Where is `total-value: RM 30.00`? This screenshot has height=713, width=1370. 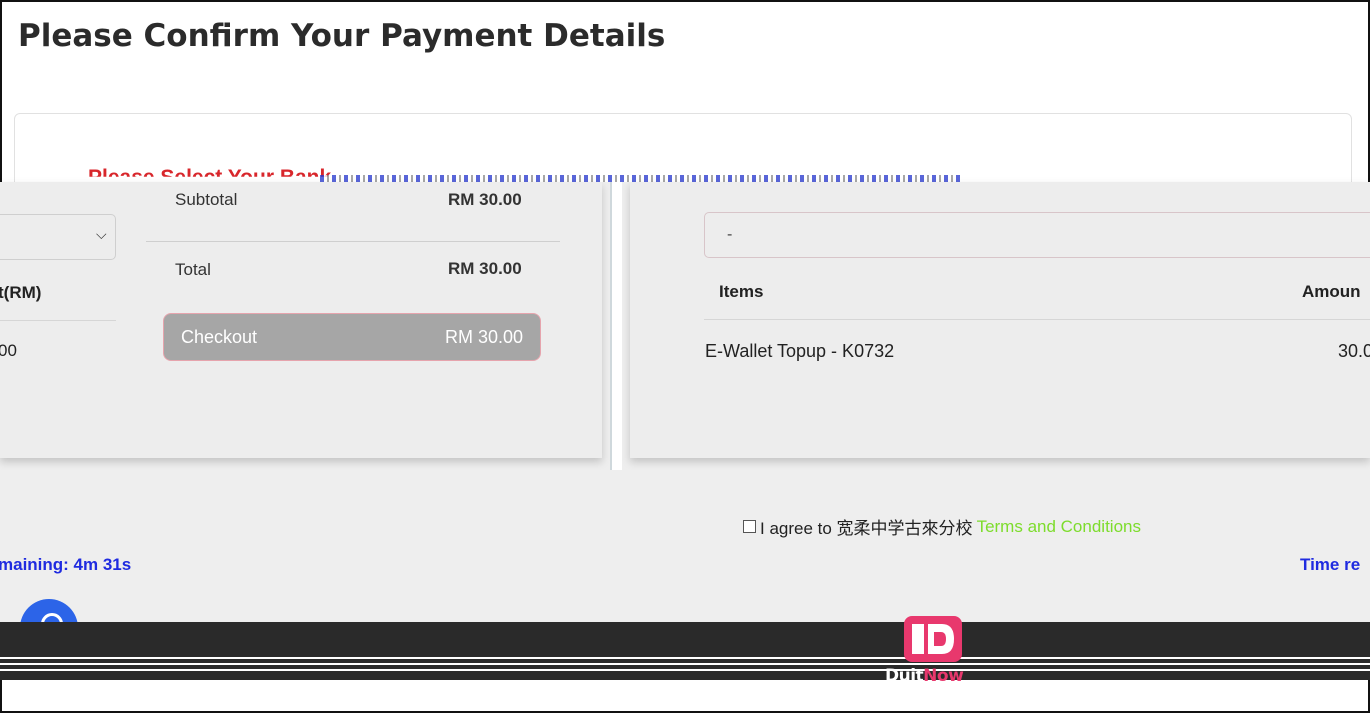
total-value: RM 30.00 is located at coordinates (485, 268).